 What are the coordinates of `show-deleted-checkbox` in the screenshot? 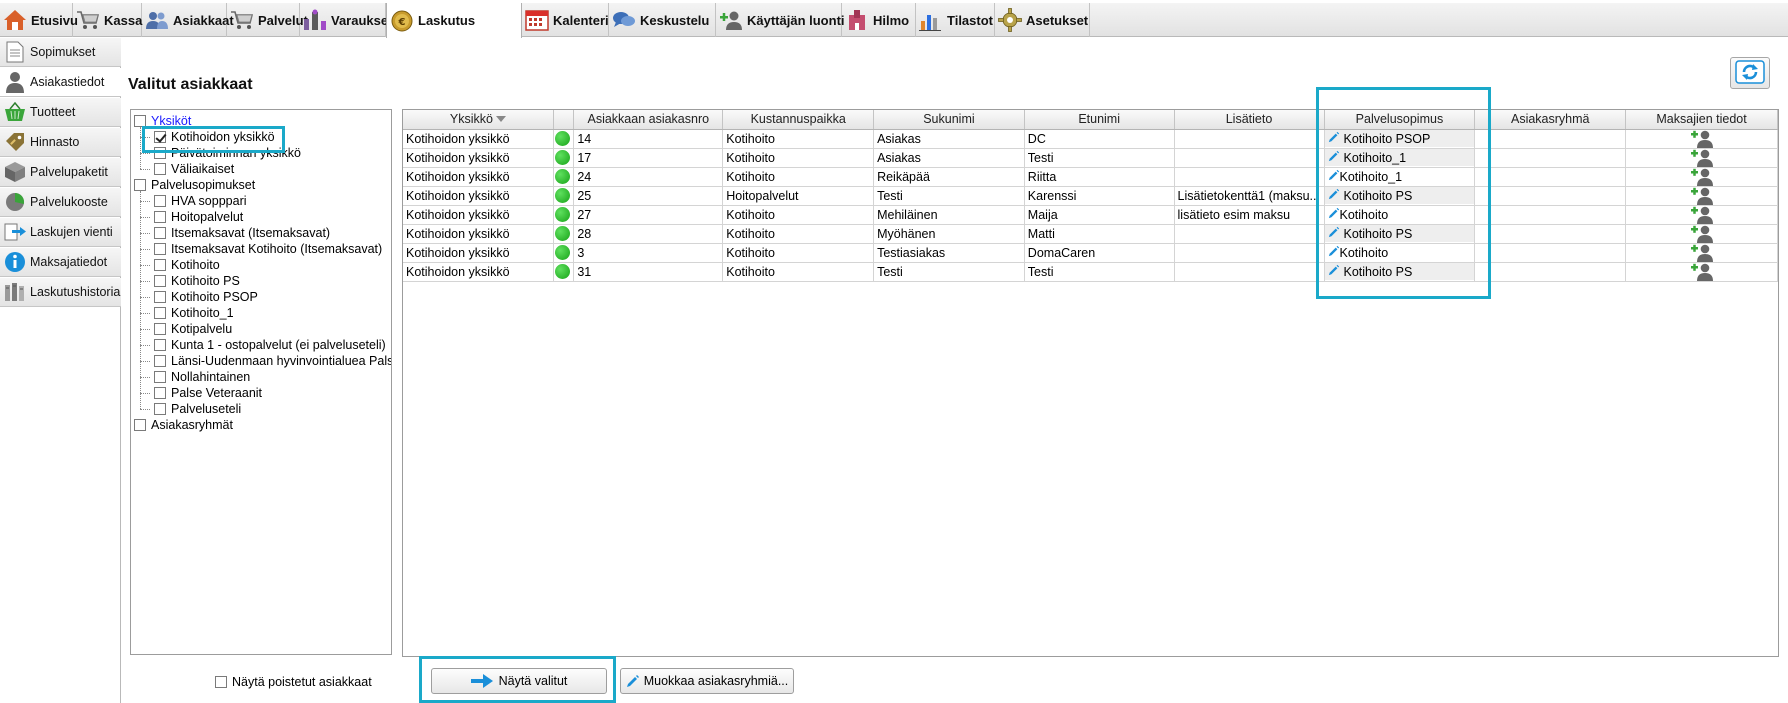 It's located at (221, 682).